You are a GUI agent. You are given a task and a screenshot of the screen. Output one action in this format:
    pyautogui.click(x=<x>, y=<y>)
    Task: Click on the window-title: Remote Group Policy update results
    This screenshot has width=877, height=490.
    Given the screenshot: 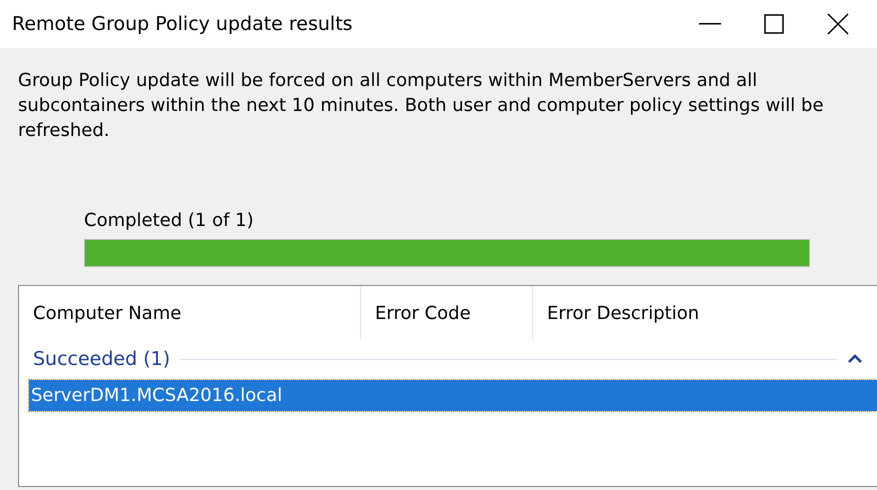 What is the action you would take?
    pyautogui.click(x=183, y=24)
    